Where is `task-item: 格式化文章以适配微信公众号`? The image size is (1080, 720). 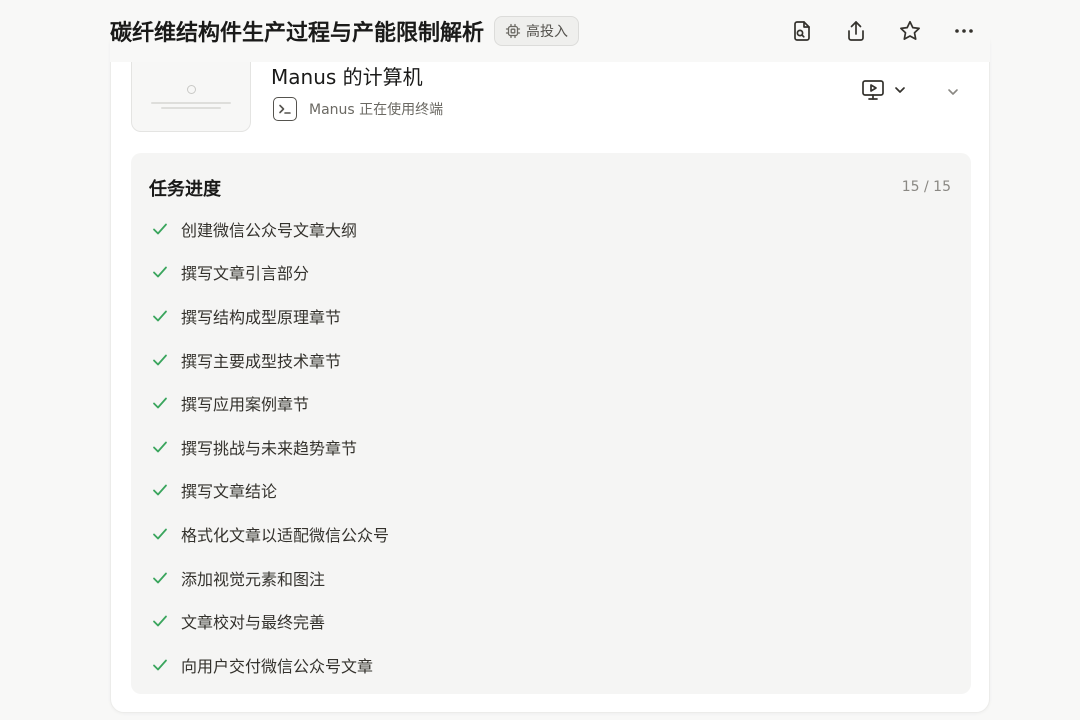
task-item: 格式化文章以适配微信公众号 is located at coordinates (270, 534).